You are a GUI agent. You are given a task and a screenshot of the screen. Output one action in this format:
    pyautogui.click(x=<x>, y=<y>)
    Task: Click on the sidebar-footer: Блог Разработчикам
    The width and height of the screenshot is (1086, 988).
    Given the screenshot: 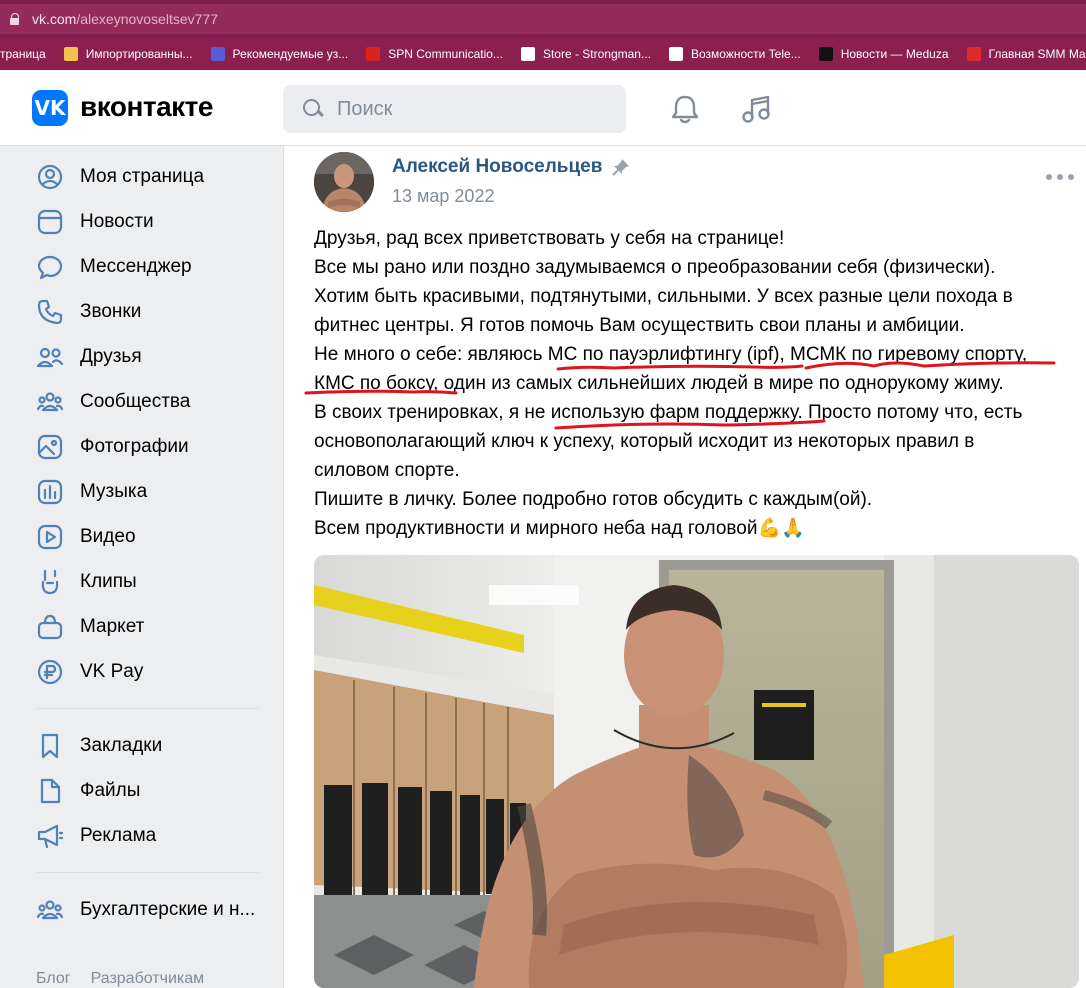 What is the action you would take?
    pyautogui.click(x=120, y=979)
    